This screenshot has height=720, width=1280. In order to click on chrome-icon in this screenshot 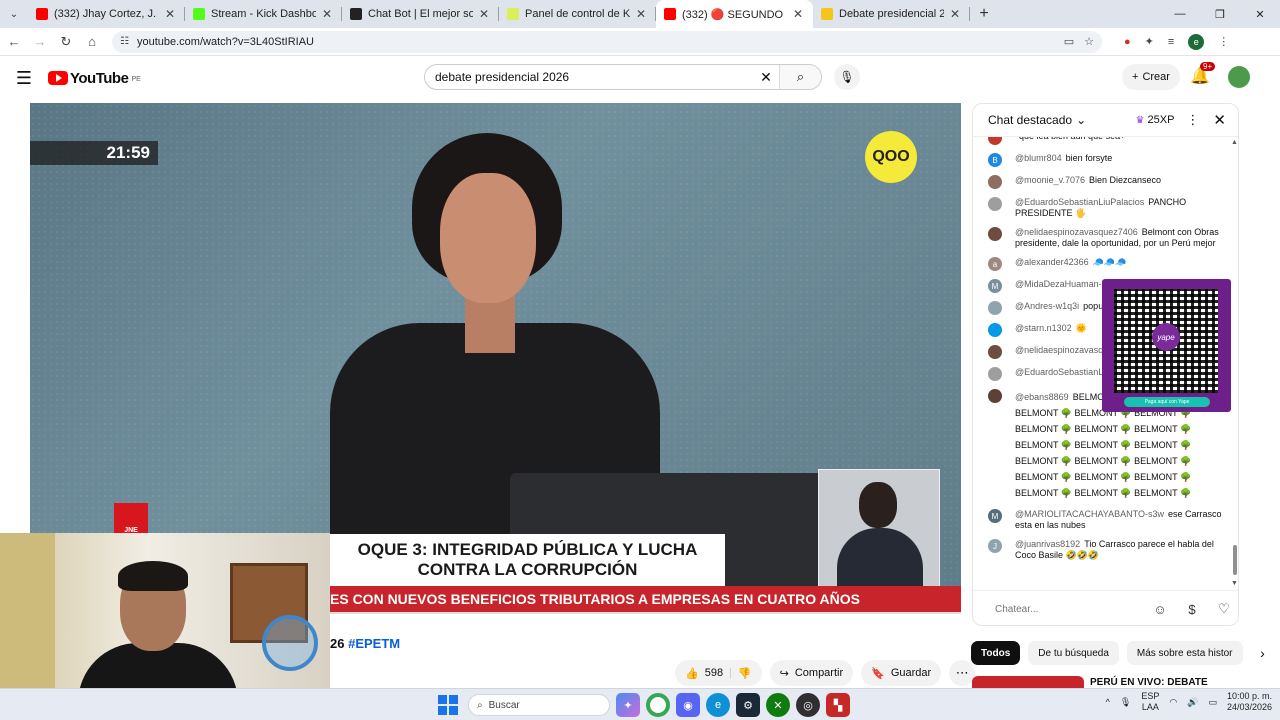, I will do `click(658, 705)`.